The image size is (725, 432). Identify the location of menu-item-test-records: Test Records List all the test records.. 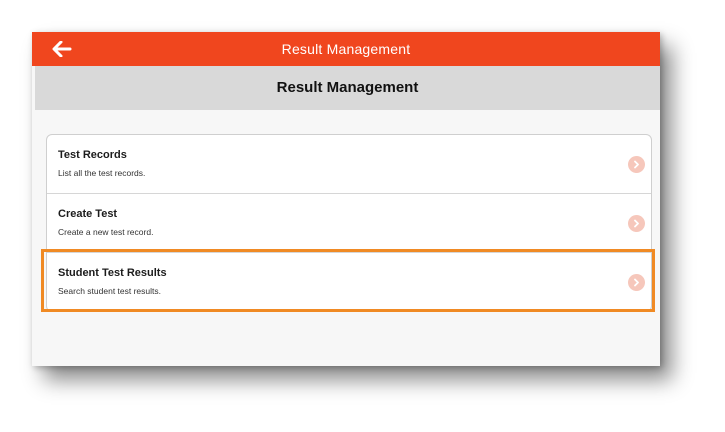
(349, 164).